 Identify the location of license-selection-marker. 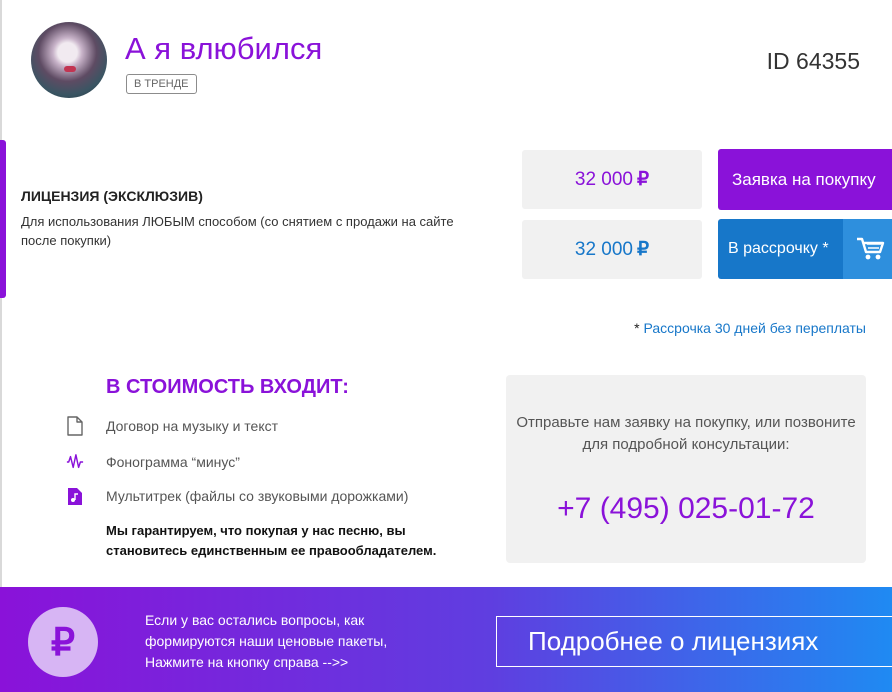
(3, 219).